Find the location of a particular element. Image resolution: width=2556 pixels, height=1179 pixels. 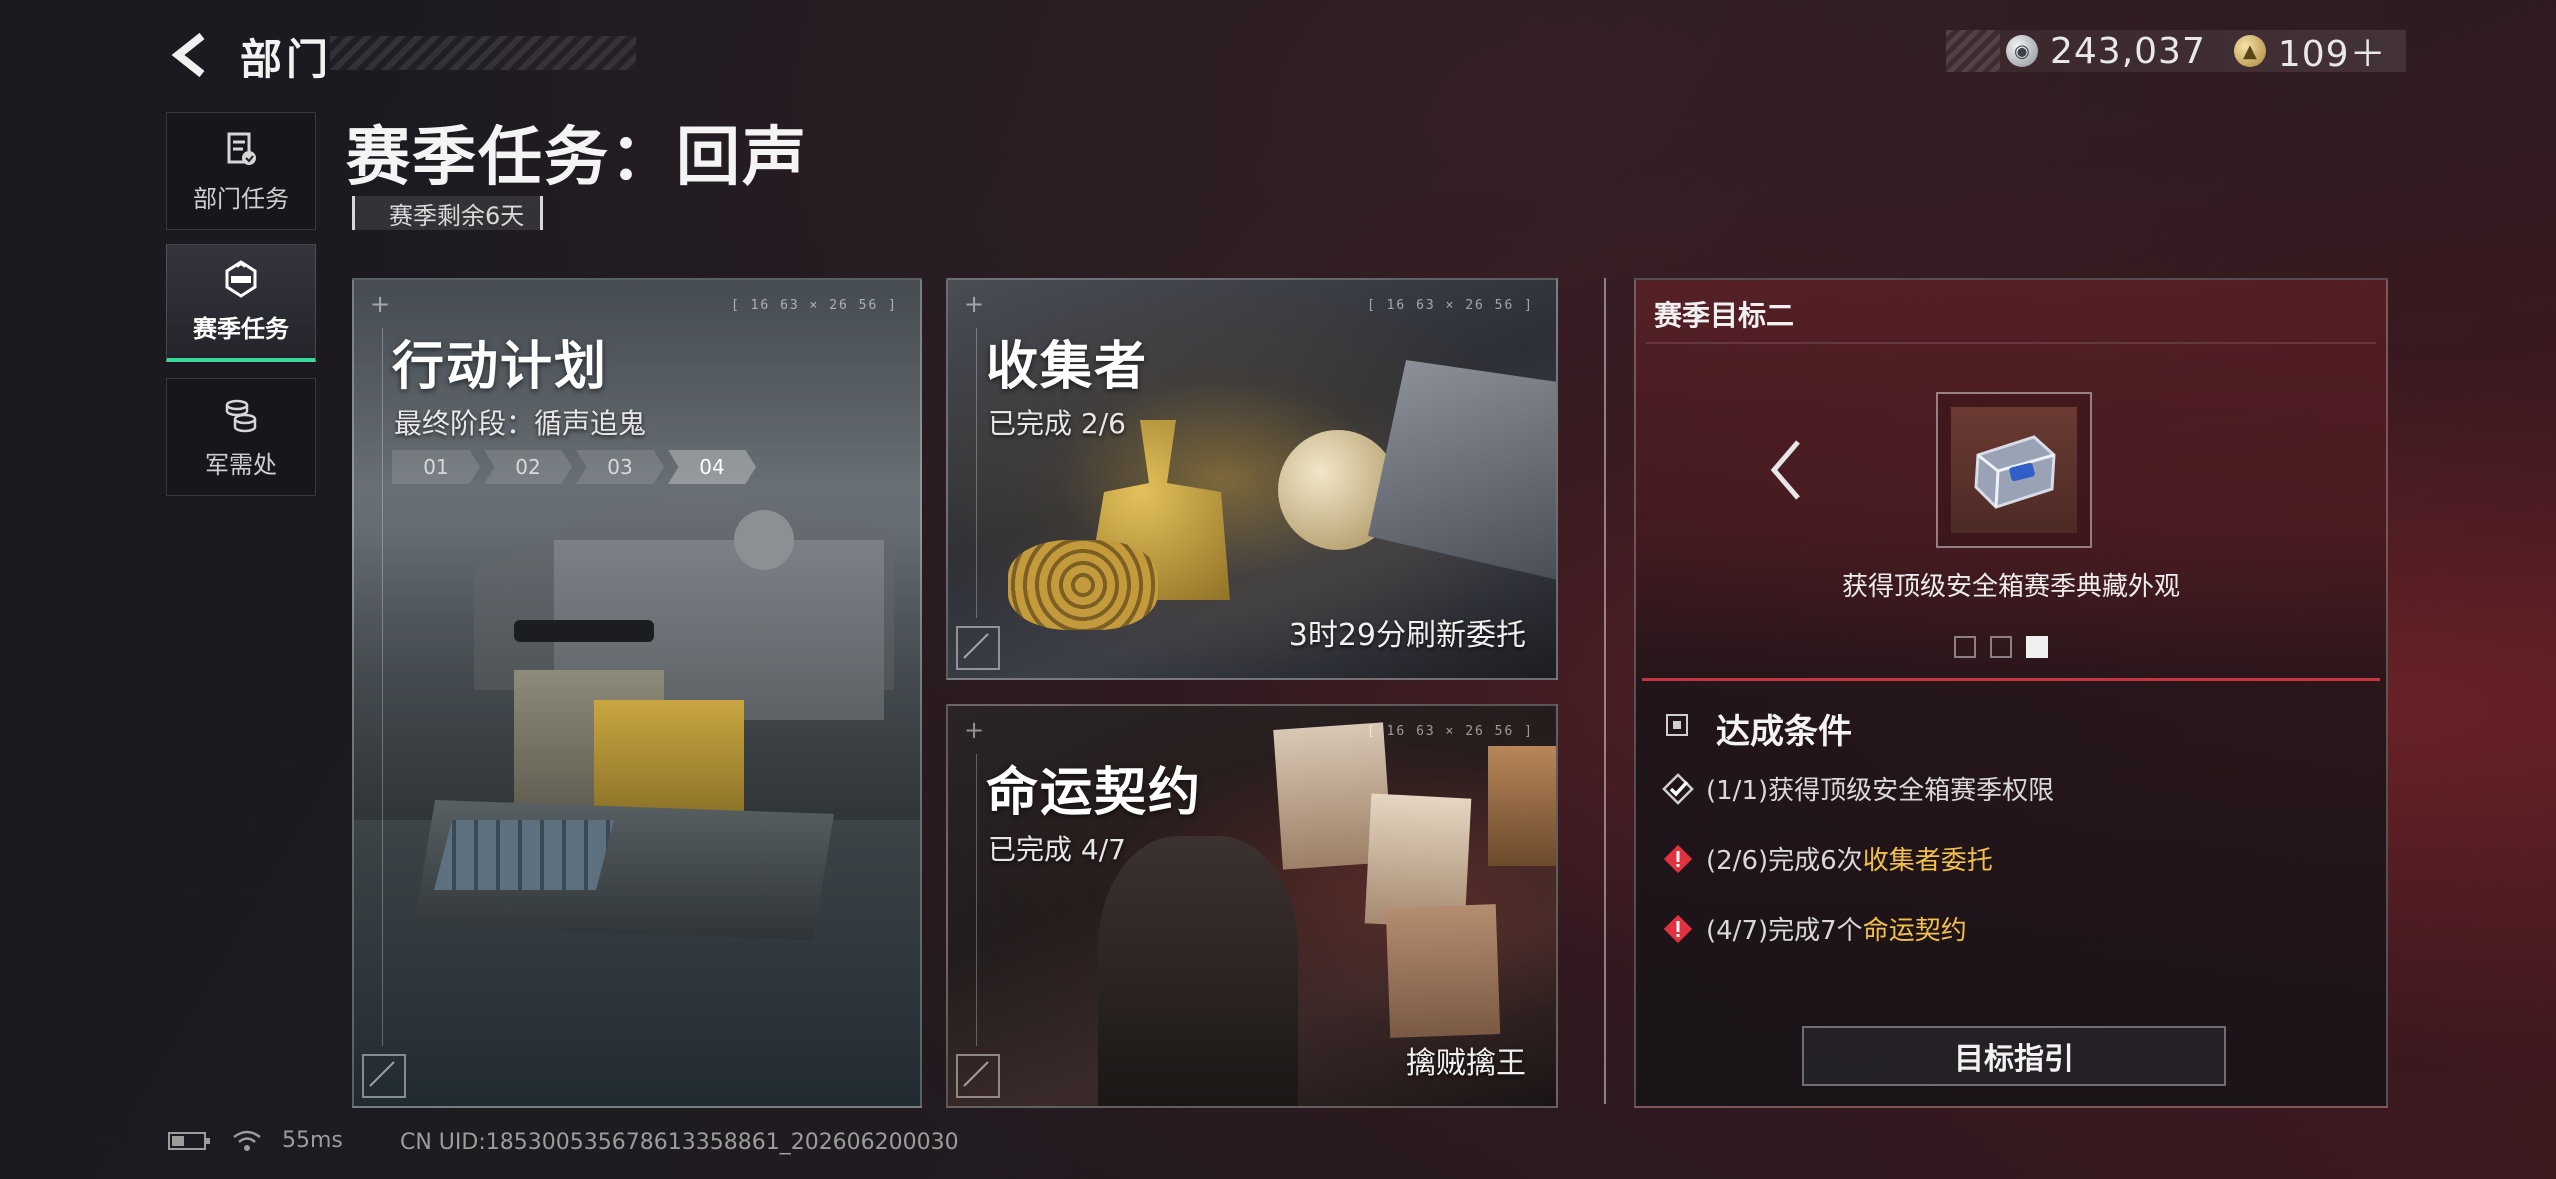

reward-item is located at coordinates (2014, 470).